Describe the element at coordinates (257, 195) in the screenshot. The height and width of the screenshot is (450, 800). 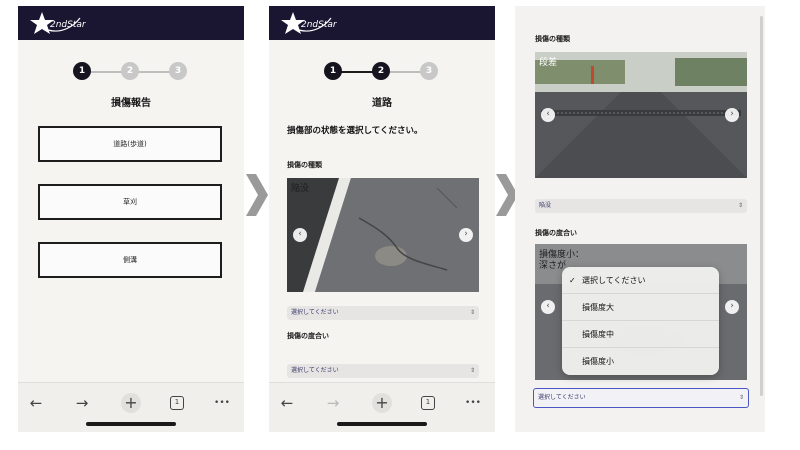
I see `chevron-right-icon` at that location.